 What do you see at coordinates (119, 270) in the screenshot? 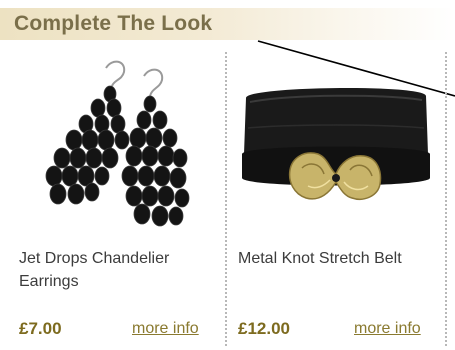
I see `product-name-link: Jet Drops Chandelier Earrings` at bounding box center [119, 270].